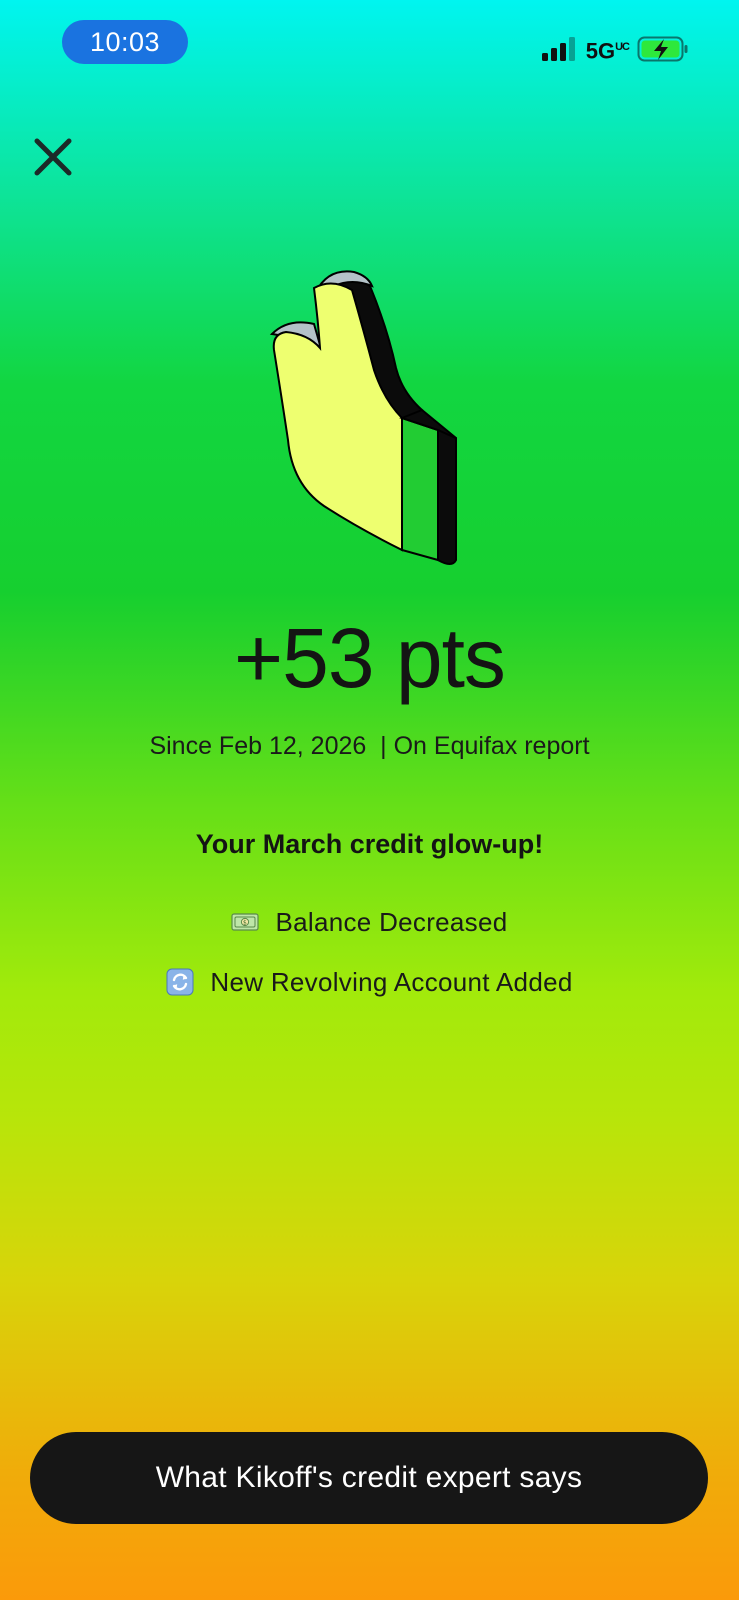 This screenshot has height=1600, width=739. Describe the element at coordinates (558, 49) in the screenshot. I see `signal-bars-icon` at that location.